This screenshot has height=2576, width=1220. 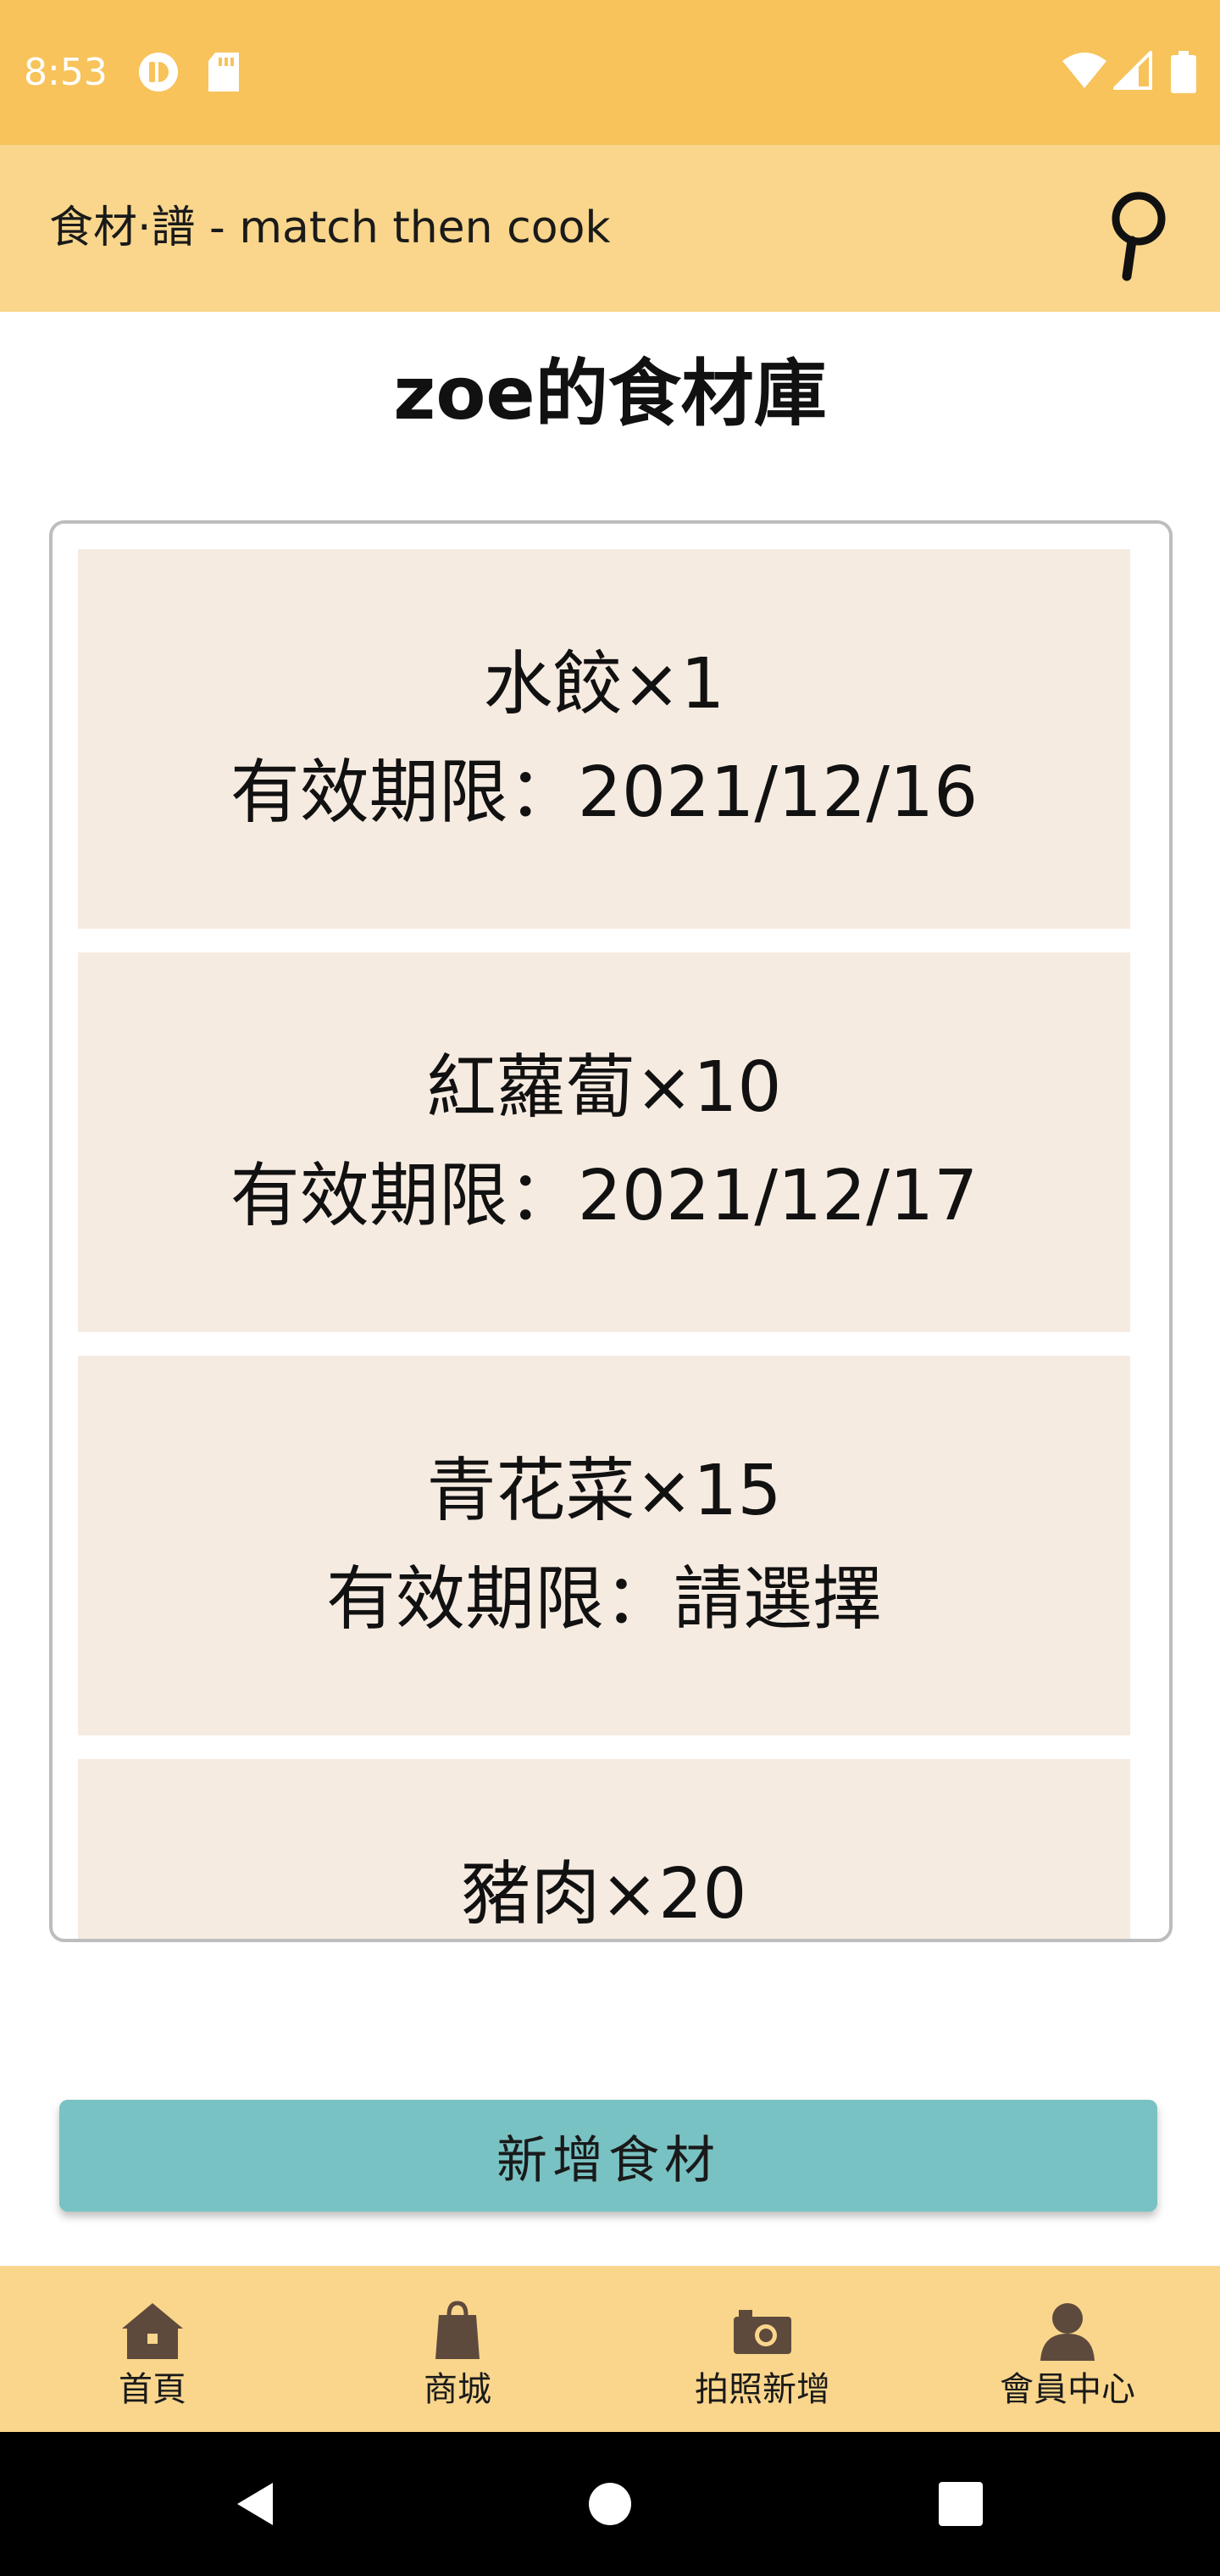 What do you see at coordinates (604, 739) in the screenshot?
I see `ingredient-card: 水餃×1 有效期限：2021/12/16` at bounding box center [604, 739].